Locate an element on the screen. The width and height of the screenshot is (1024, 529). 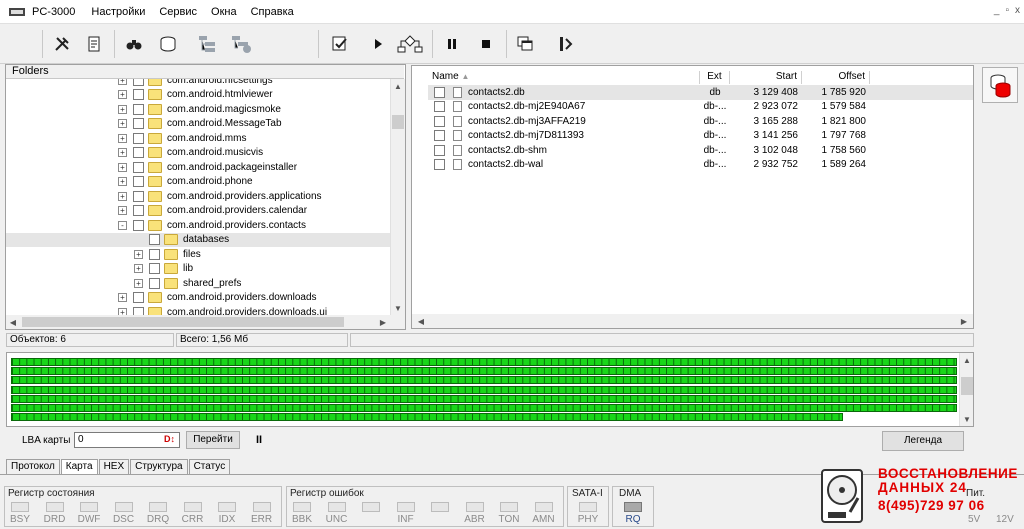
menu-windows: Окна is located at coordinates (224, 12).